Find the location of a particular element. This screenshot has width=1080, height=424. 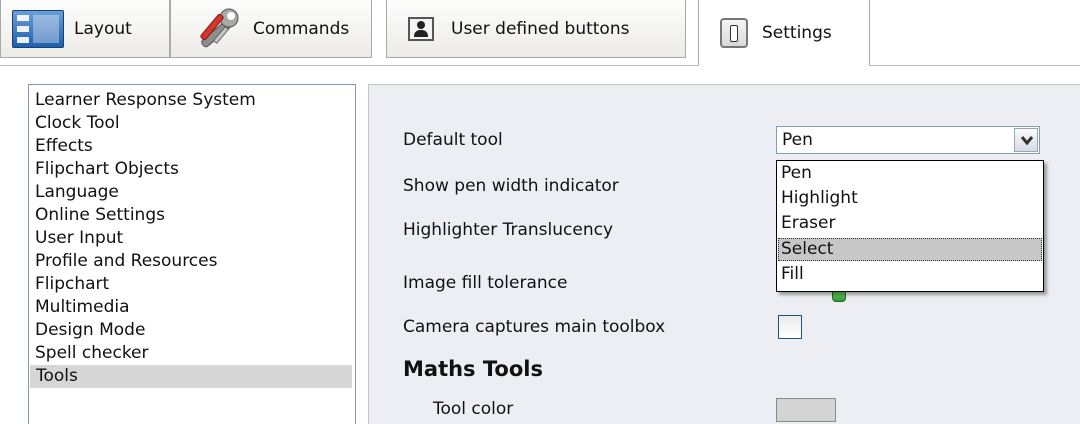

maths-tools-heading: Maths Tools is located at coordinates (473, 369).